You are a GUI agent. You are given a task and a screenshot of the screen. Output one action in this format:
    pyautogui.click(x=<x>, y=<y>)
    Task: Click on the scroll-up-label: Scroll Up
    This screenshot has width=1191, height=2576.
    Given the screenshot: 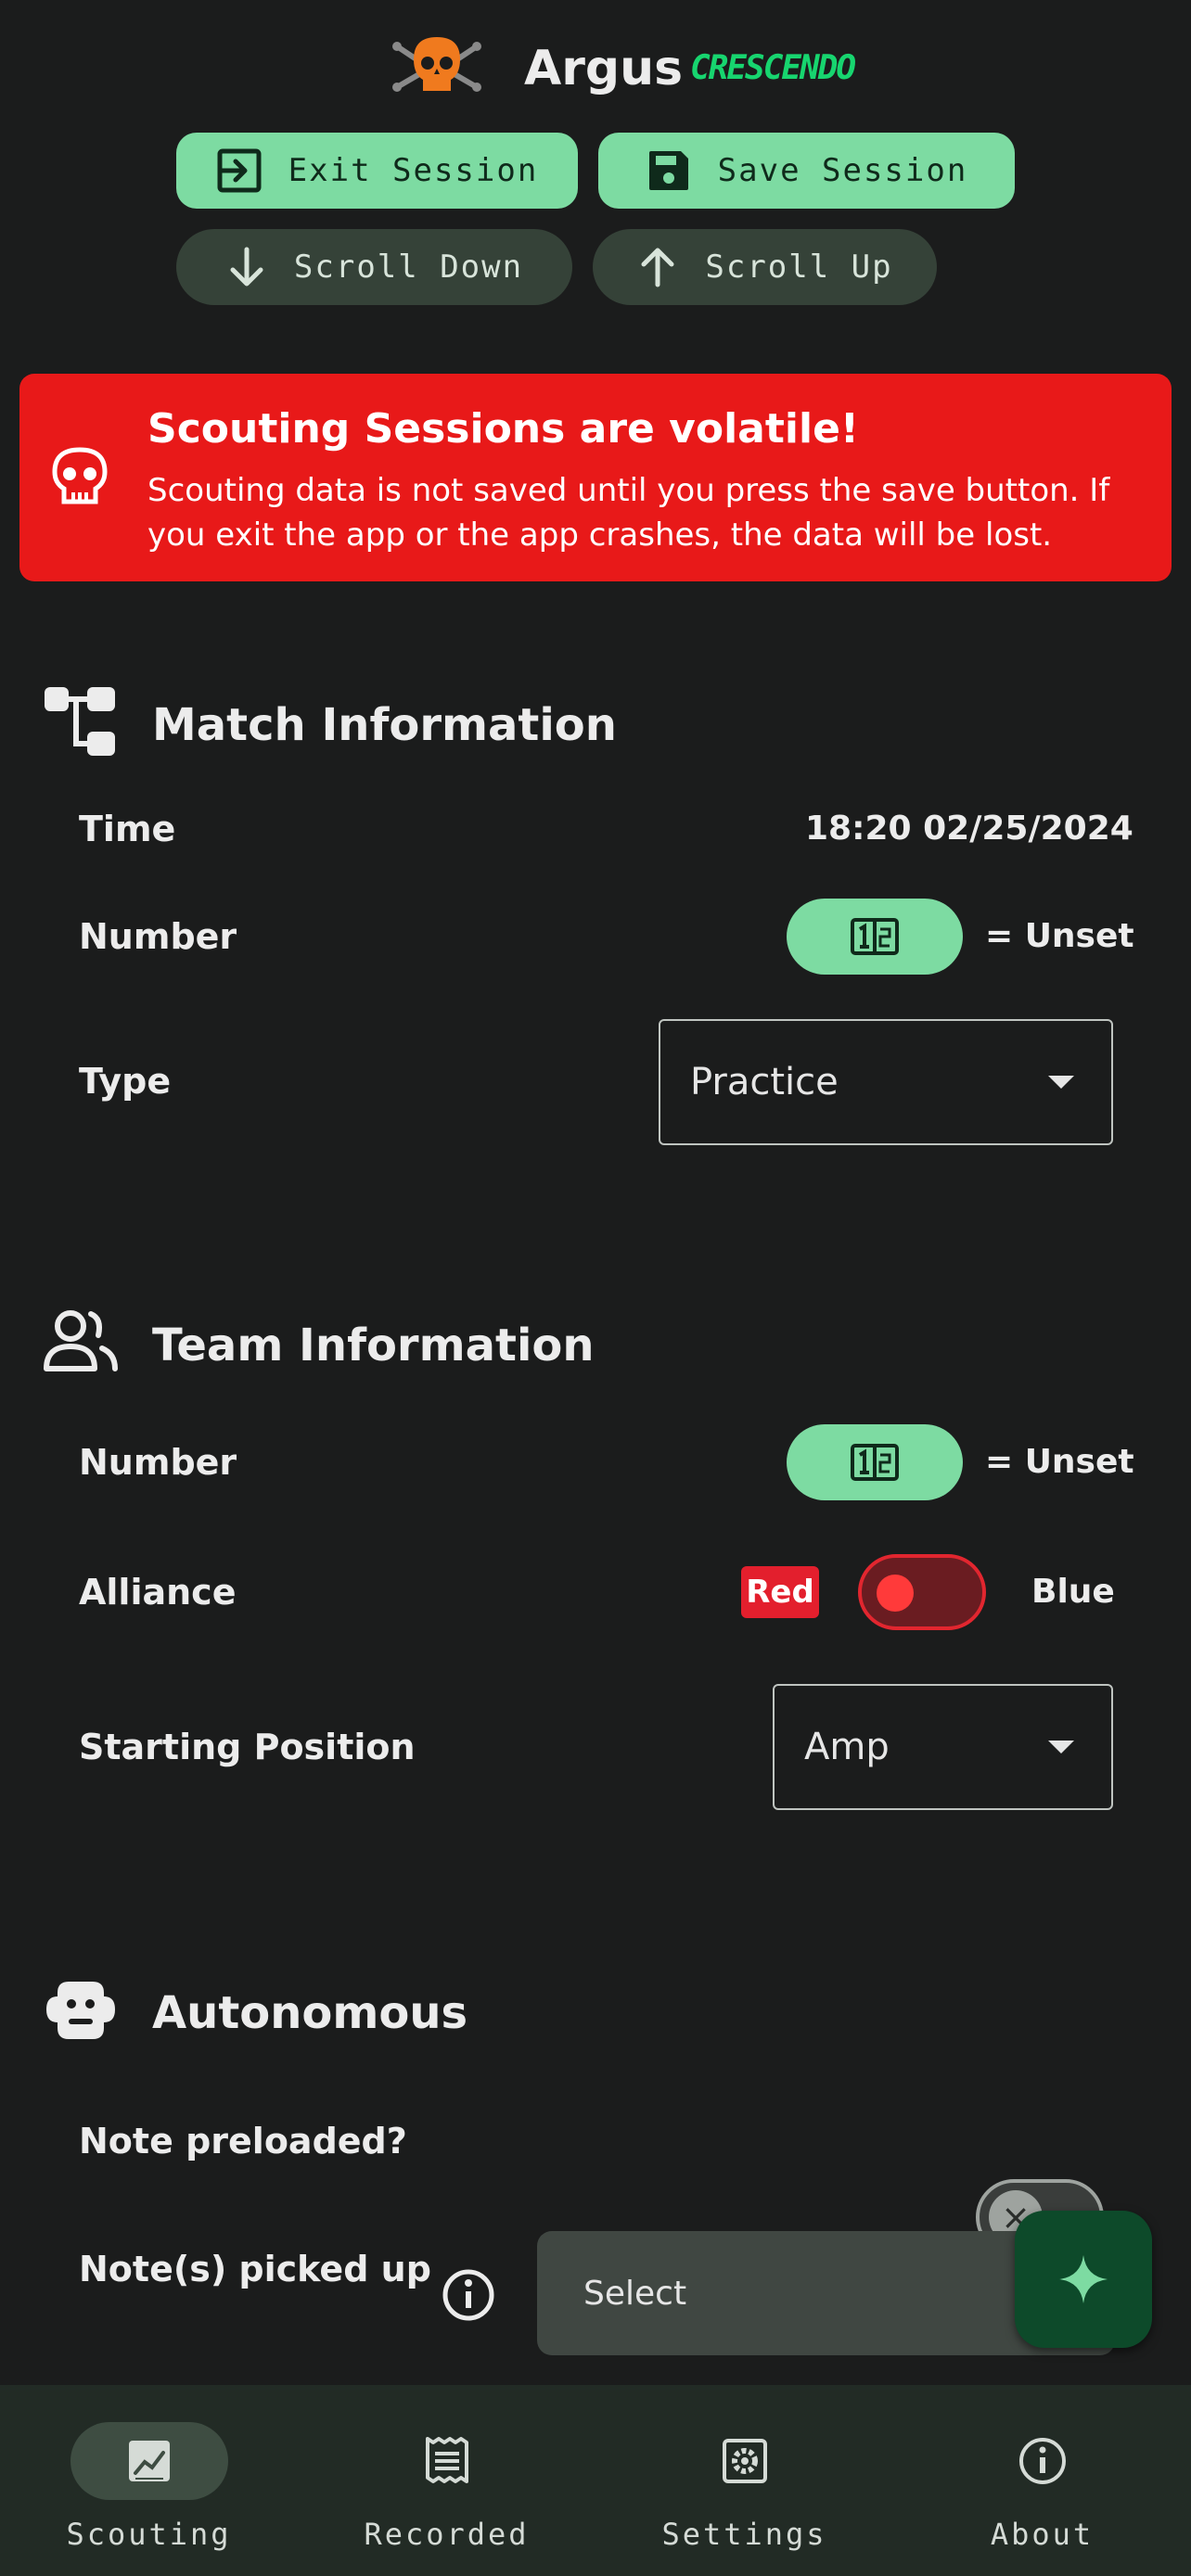 What is the action you would take?
    pyautogui.click(x=799, y=267)
    